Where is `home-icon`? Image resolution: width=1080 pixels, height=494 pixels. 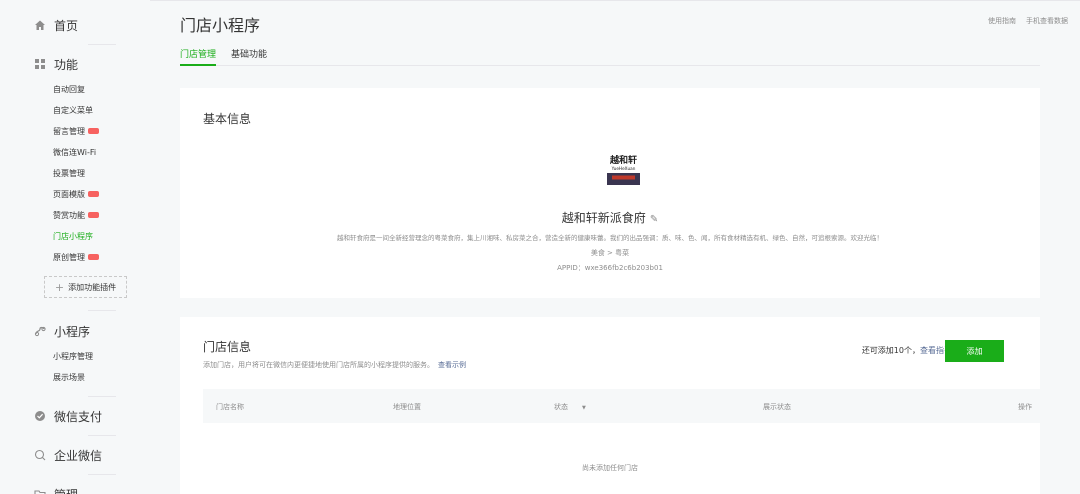
home-icon is located at coordinates (40, 25).